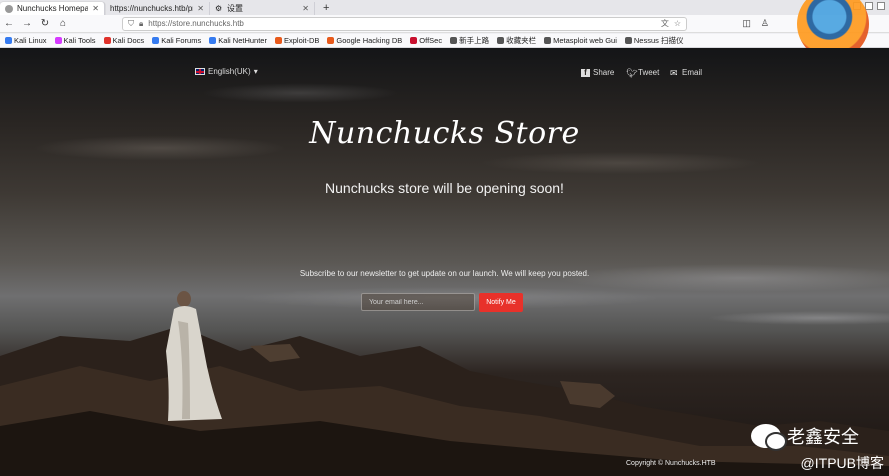 The height and width of the screenshot is (476, 889). I want to click on bookmark-item: Kali Forums, so click(176, 40).